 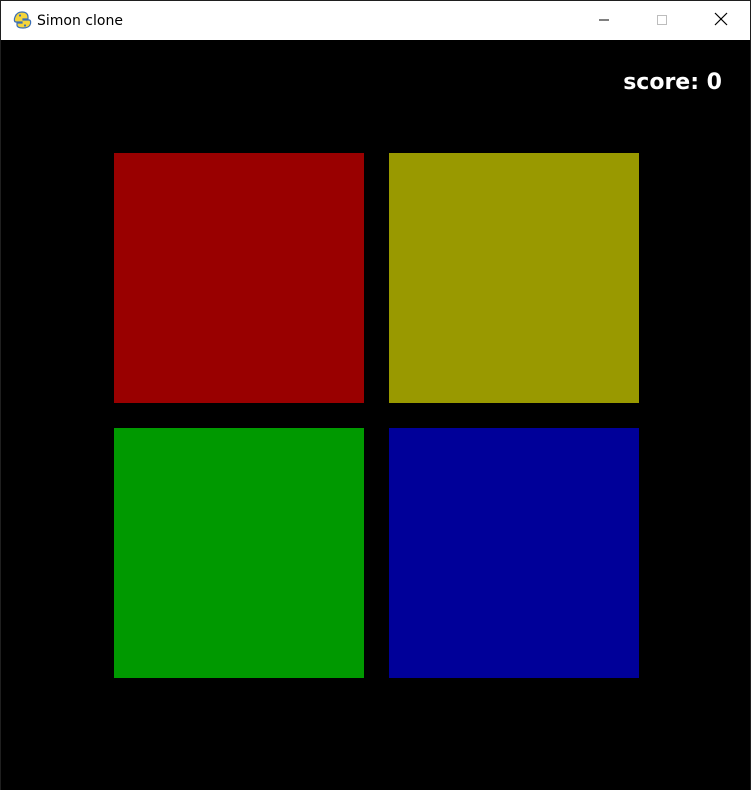 What do you see at coordinates (514, 553) in the screenshot?
I see `blue-pad` at bounding box center [514, 553].